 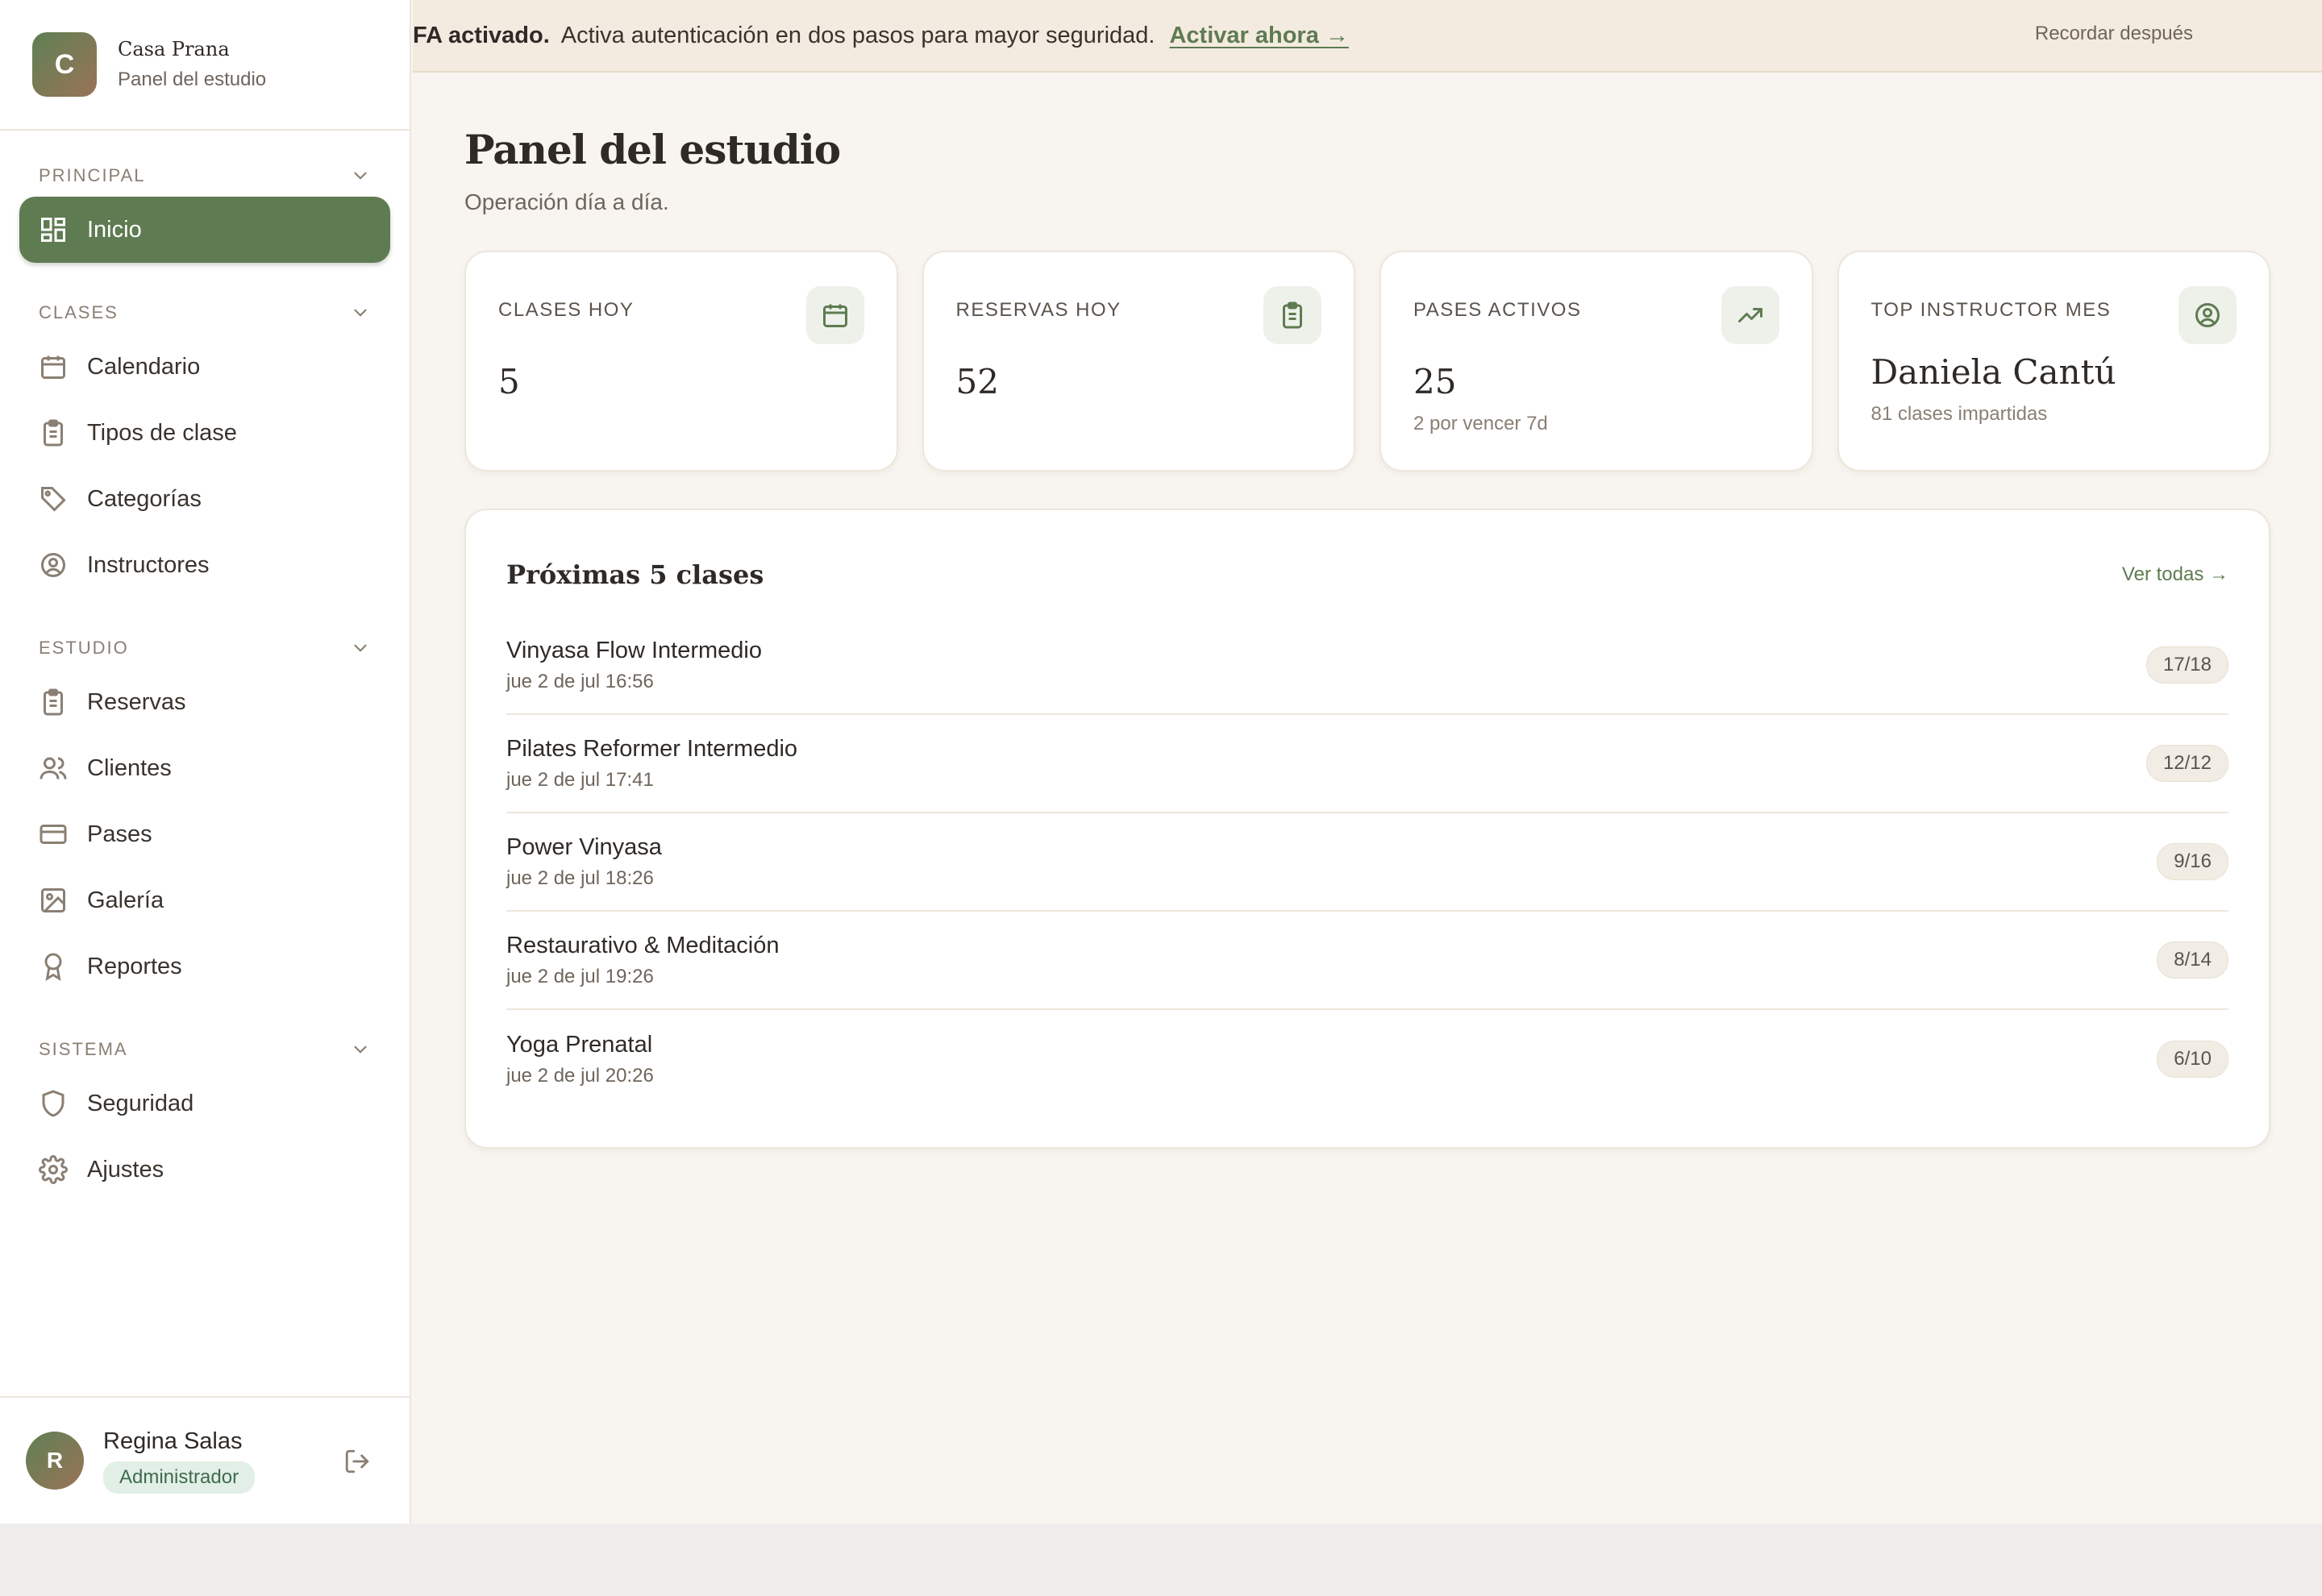 What do you see at coordinates (148, 564) in the screenshot?
I see `sidebar-item-label: Instructores` at bounding box center [148, 564].